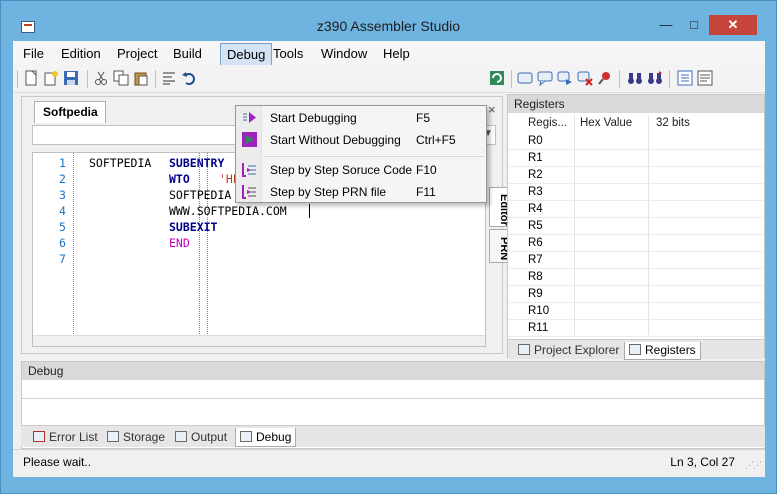 This screenshot has width=777, height=494. Describe the element at coordinates (33, 53) in the screenshot. I see `menu-file: File` at that location.